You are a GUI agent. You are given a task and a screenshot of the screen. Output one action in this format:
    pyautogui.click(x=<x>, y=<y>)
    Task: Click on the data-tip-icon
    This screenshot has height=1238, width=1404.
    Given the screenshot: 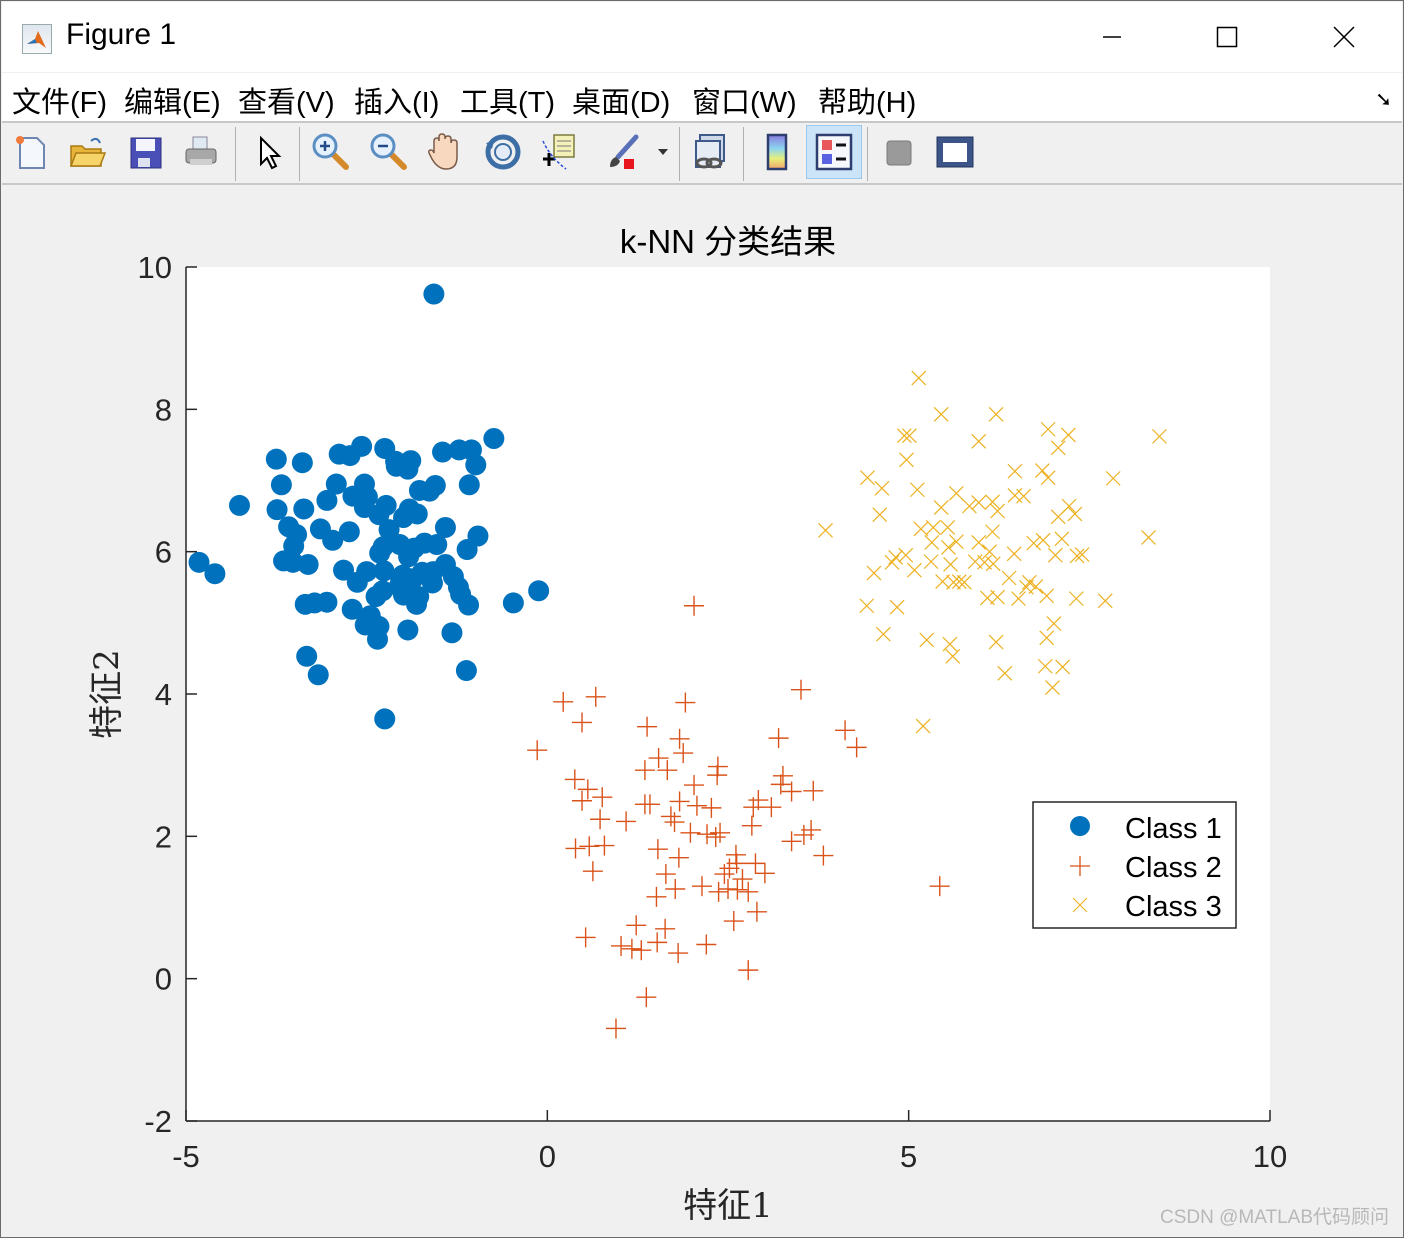 What is the action you would take?
    pyautogui.click(x=558, y=152)
    